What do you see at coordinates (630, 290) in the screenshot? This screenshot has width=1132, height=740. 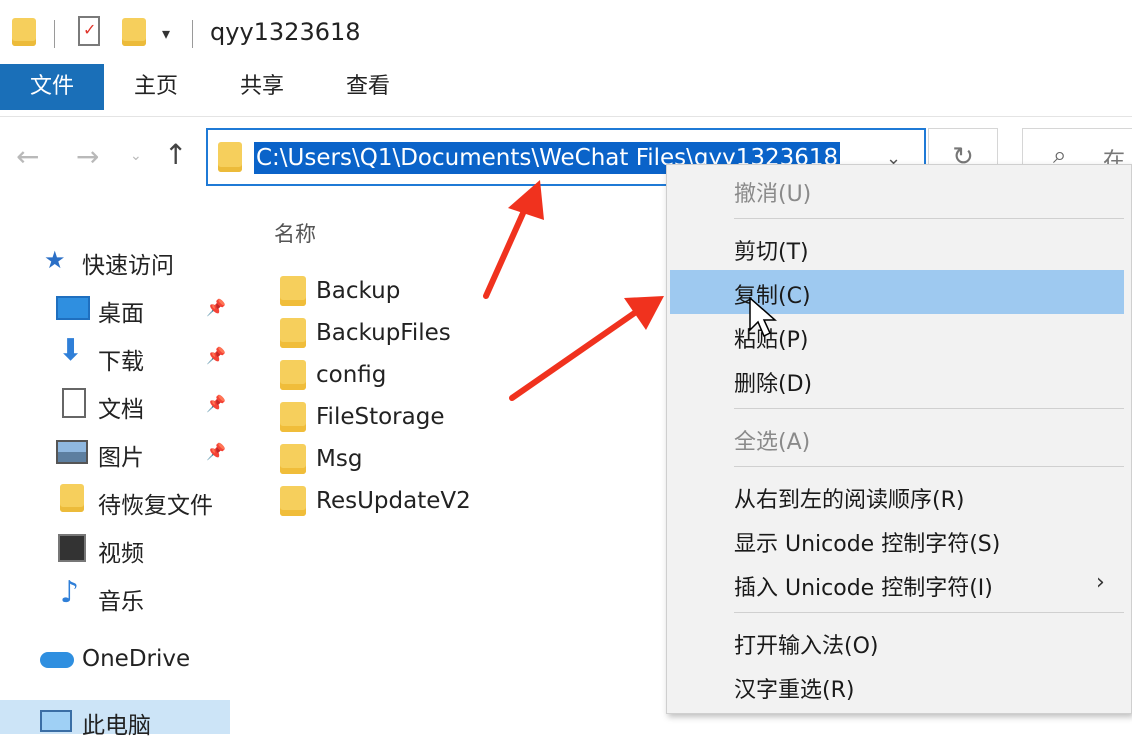 I see `annotation-overlay` at bounding box center [630, 290].